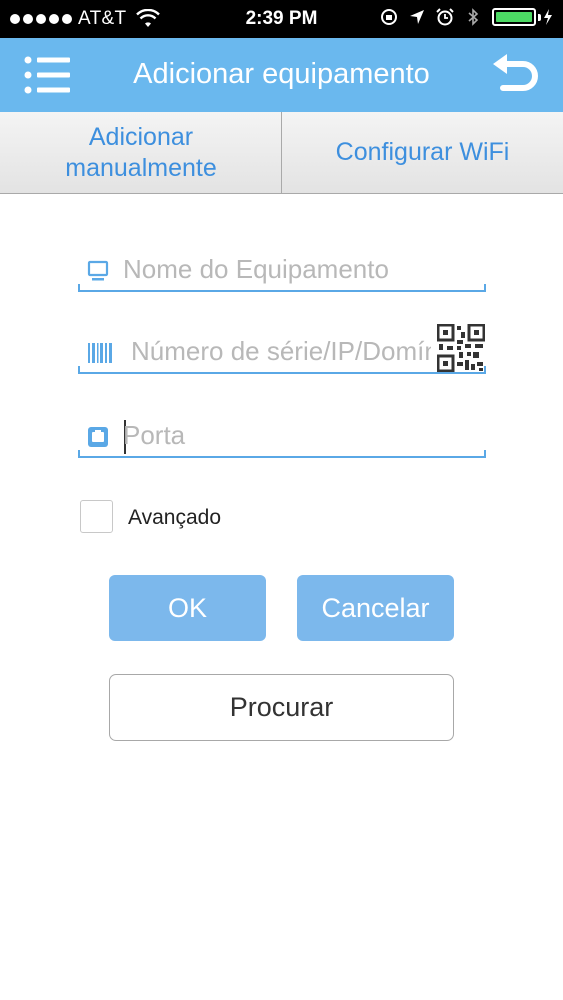 This screenshot has width=563, height=1000. I want to click on menu-list-icon, so click(47, 75).